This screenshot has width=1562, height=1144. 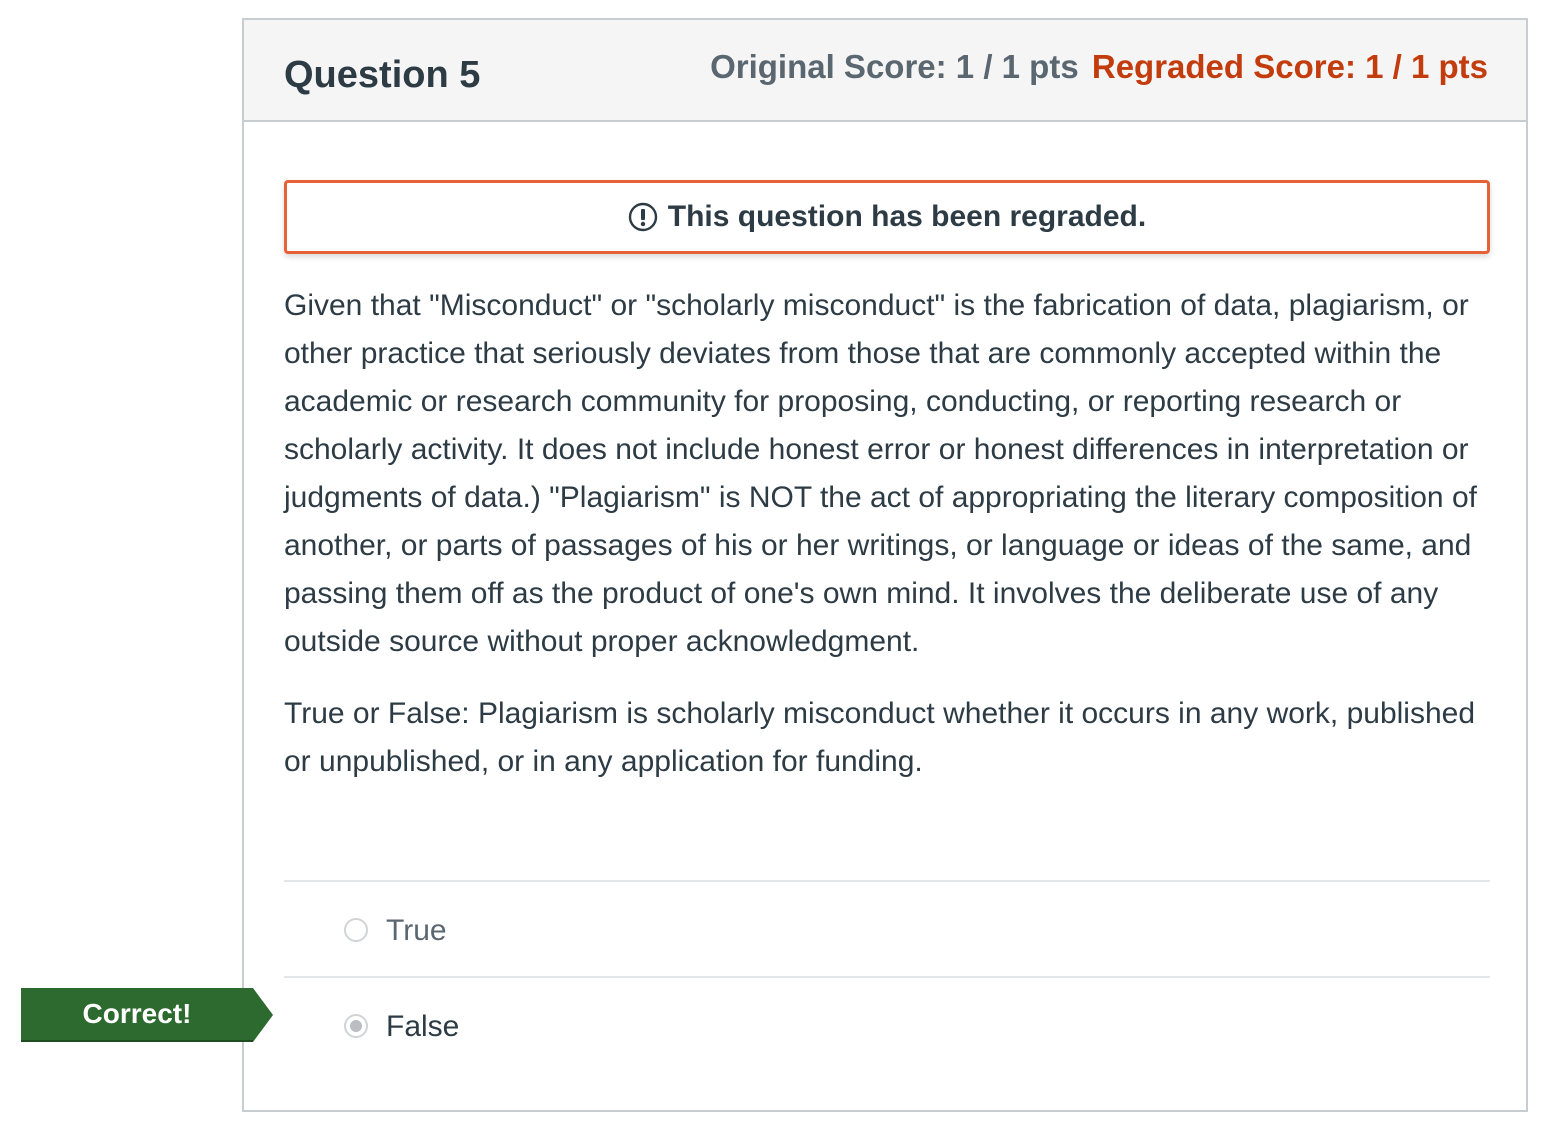 I want to click on regrade-notice: This question has been regraded., so click(x=887, y=217).